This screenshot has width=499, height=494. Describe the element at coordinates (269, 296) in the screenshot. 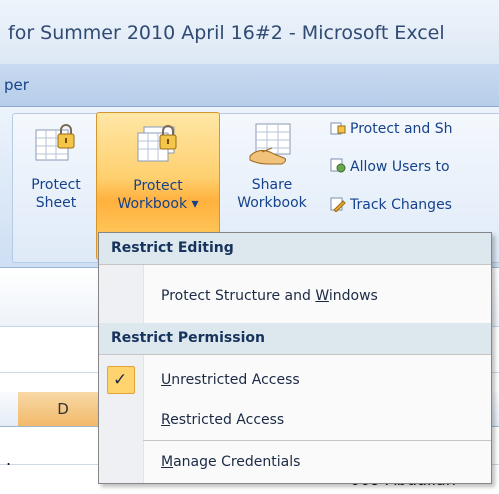

I see `menu-item-label: Protect Structure and Windows` at that location.